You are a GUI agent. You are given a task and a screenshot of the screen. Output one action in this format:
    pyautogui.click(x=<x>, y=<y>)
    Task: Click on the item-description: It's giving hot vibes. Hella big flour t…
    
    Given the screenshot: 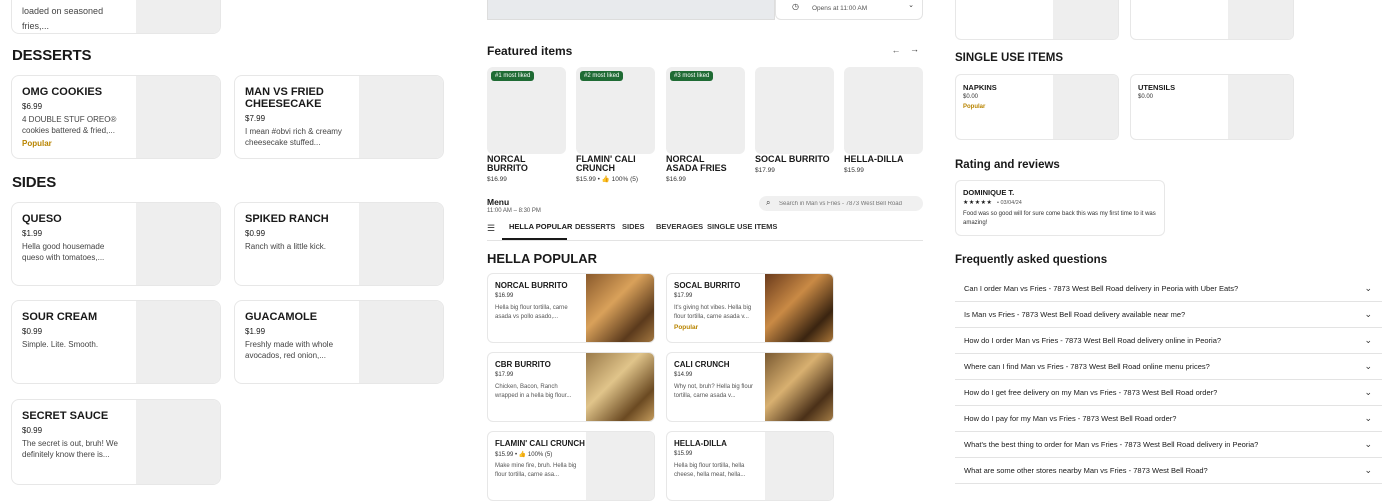 What is the action you would take?
    pyautogui.click(x=713, y=312)
    